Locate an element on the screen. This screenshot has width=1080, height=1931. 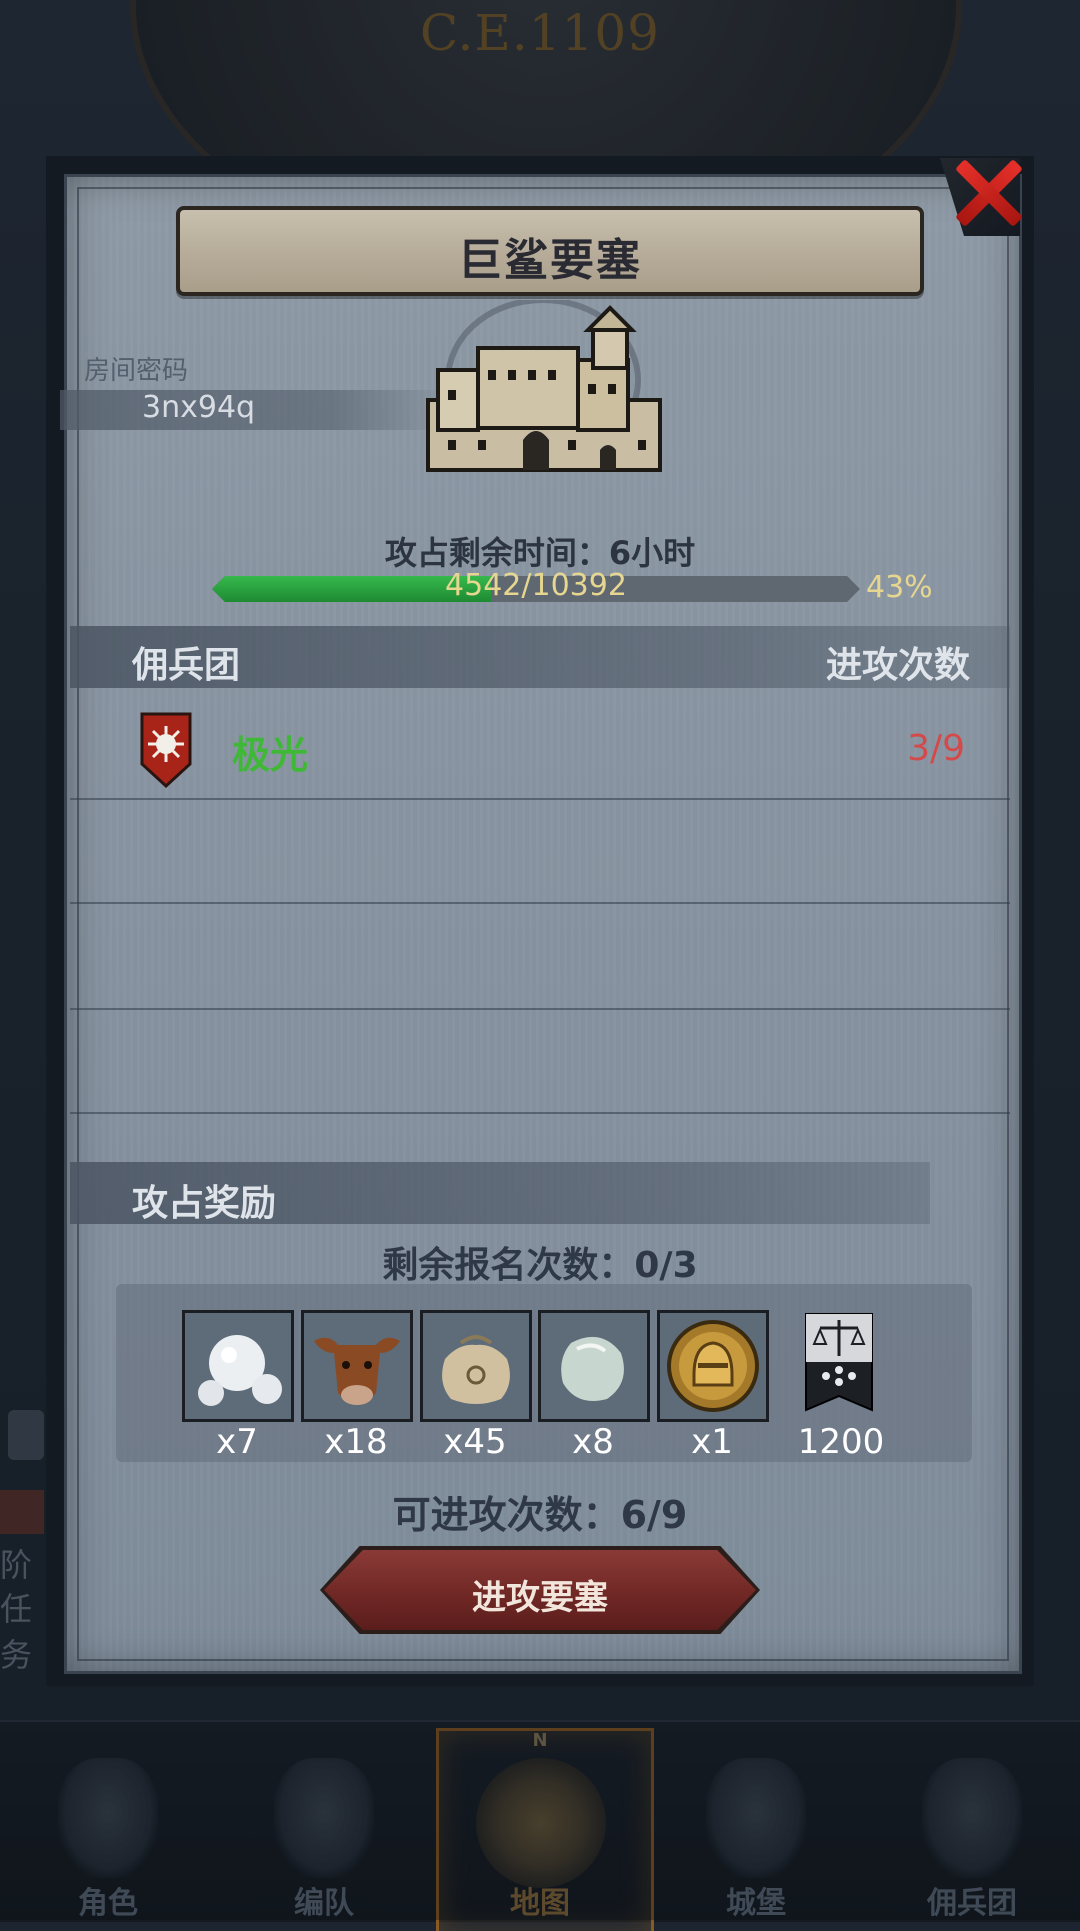
close-button is located at coordinates (985, 195).